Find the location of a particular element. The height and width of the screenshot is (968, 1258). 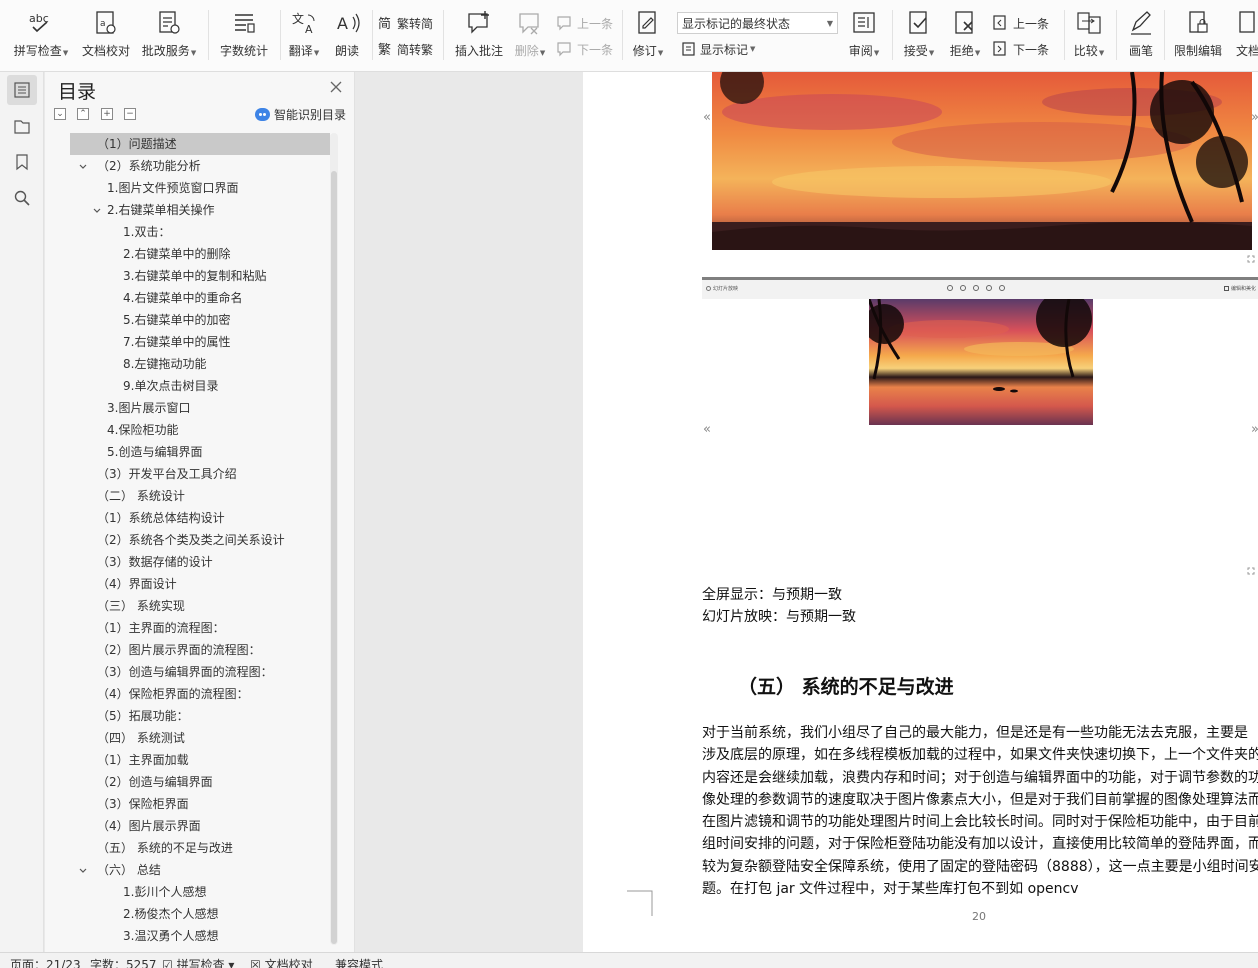

toc-item: （2）系统各个类及类之间关系设计 is located at coordinates (190, 540).